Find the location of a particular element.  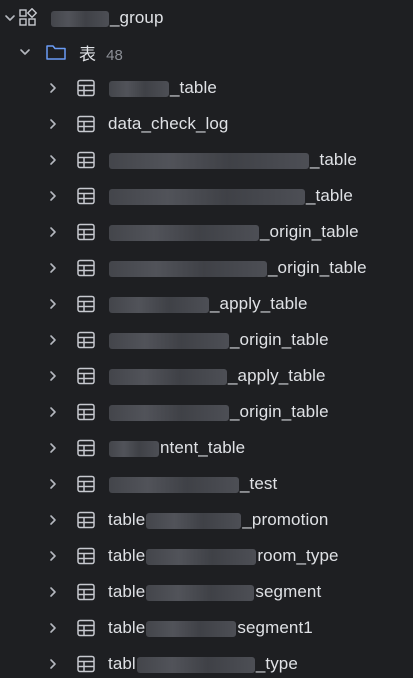

tree-node-table: _test is located at coordinates (206, 484).